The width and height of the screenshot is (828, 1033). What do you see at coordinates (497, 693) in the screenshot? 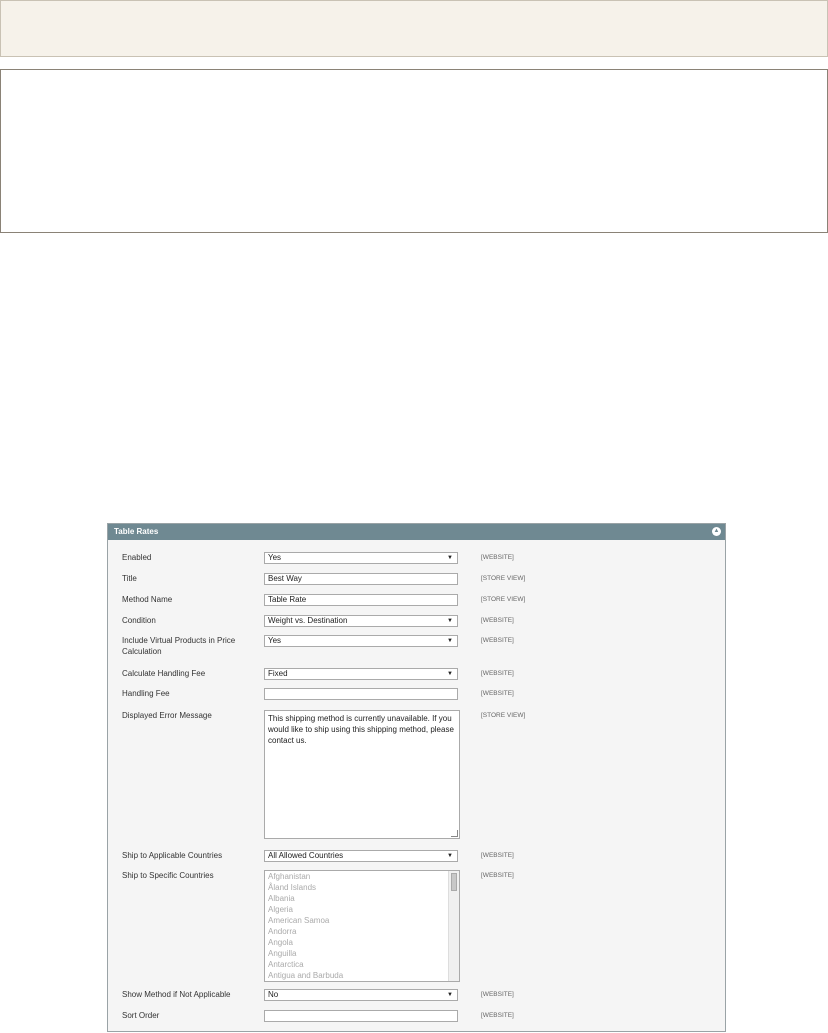
I see `handling-fee-scope: [WEBSITE]` at bounding box center [497, 693].